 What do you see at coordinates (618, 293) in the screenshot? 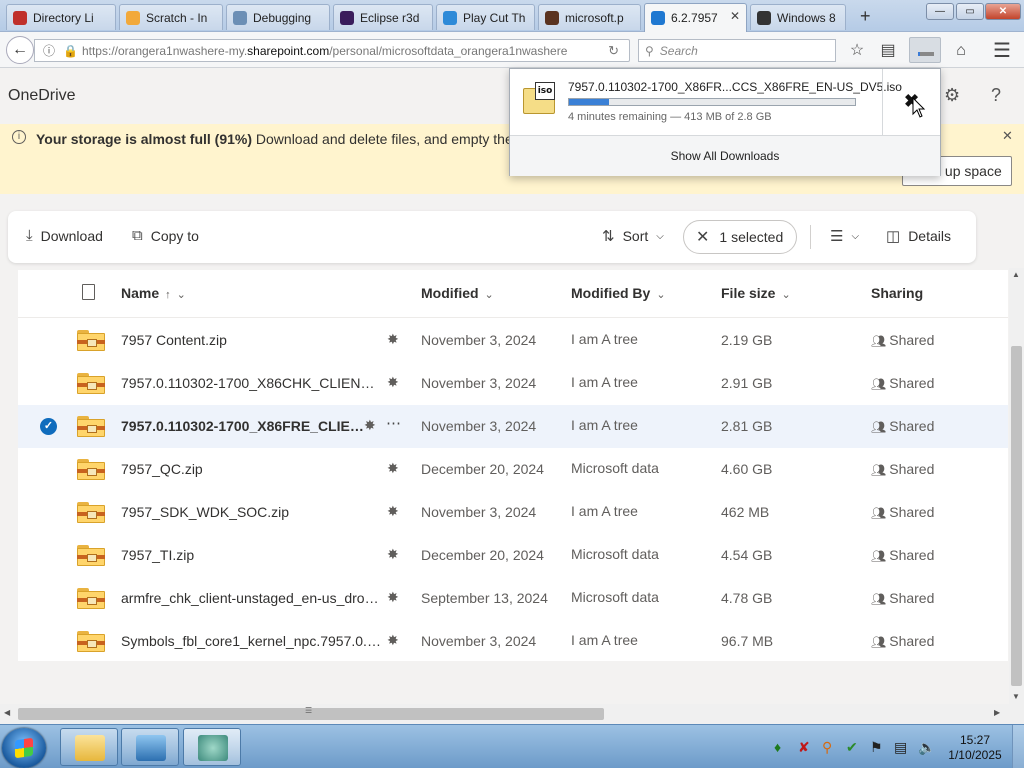
I see `column-header-modified-by: Modified By ⌄` at bounding box center [618, 293].